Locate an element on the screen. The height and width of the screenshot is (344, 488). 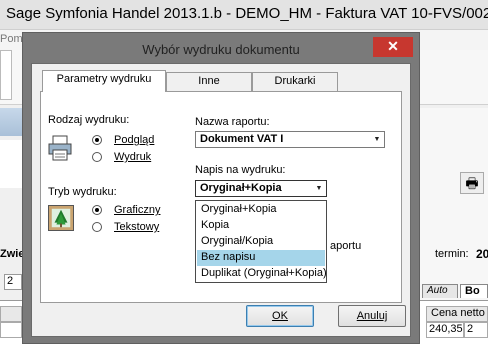
dropdown-option: Kopia is located at coordinates (261, 226).